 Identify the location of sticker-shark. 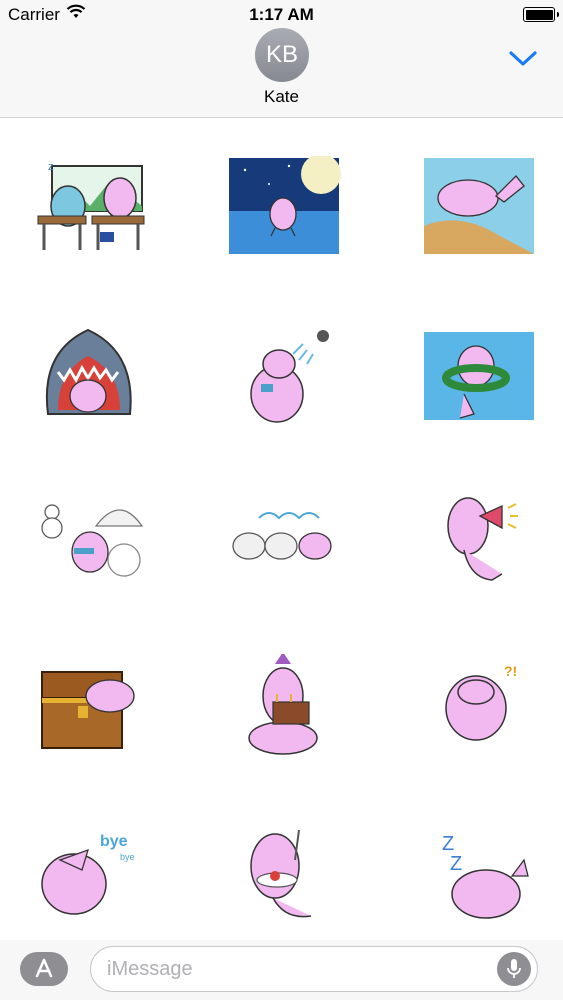
(89, 377).